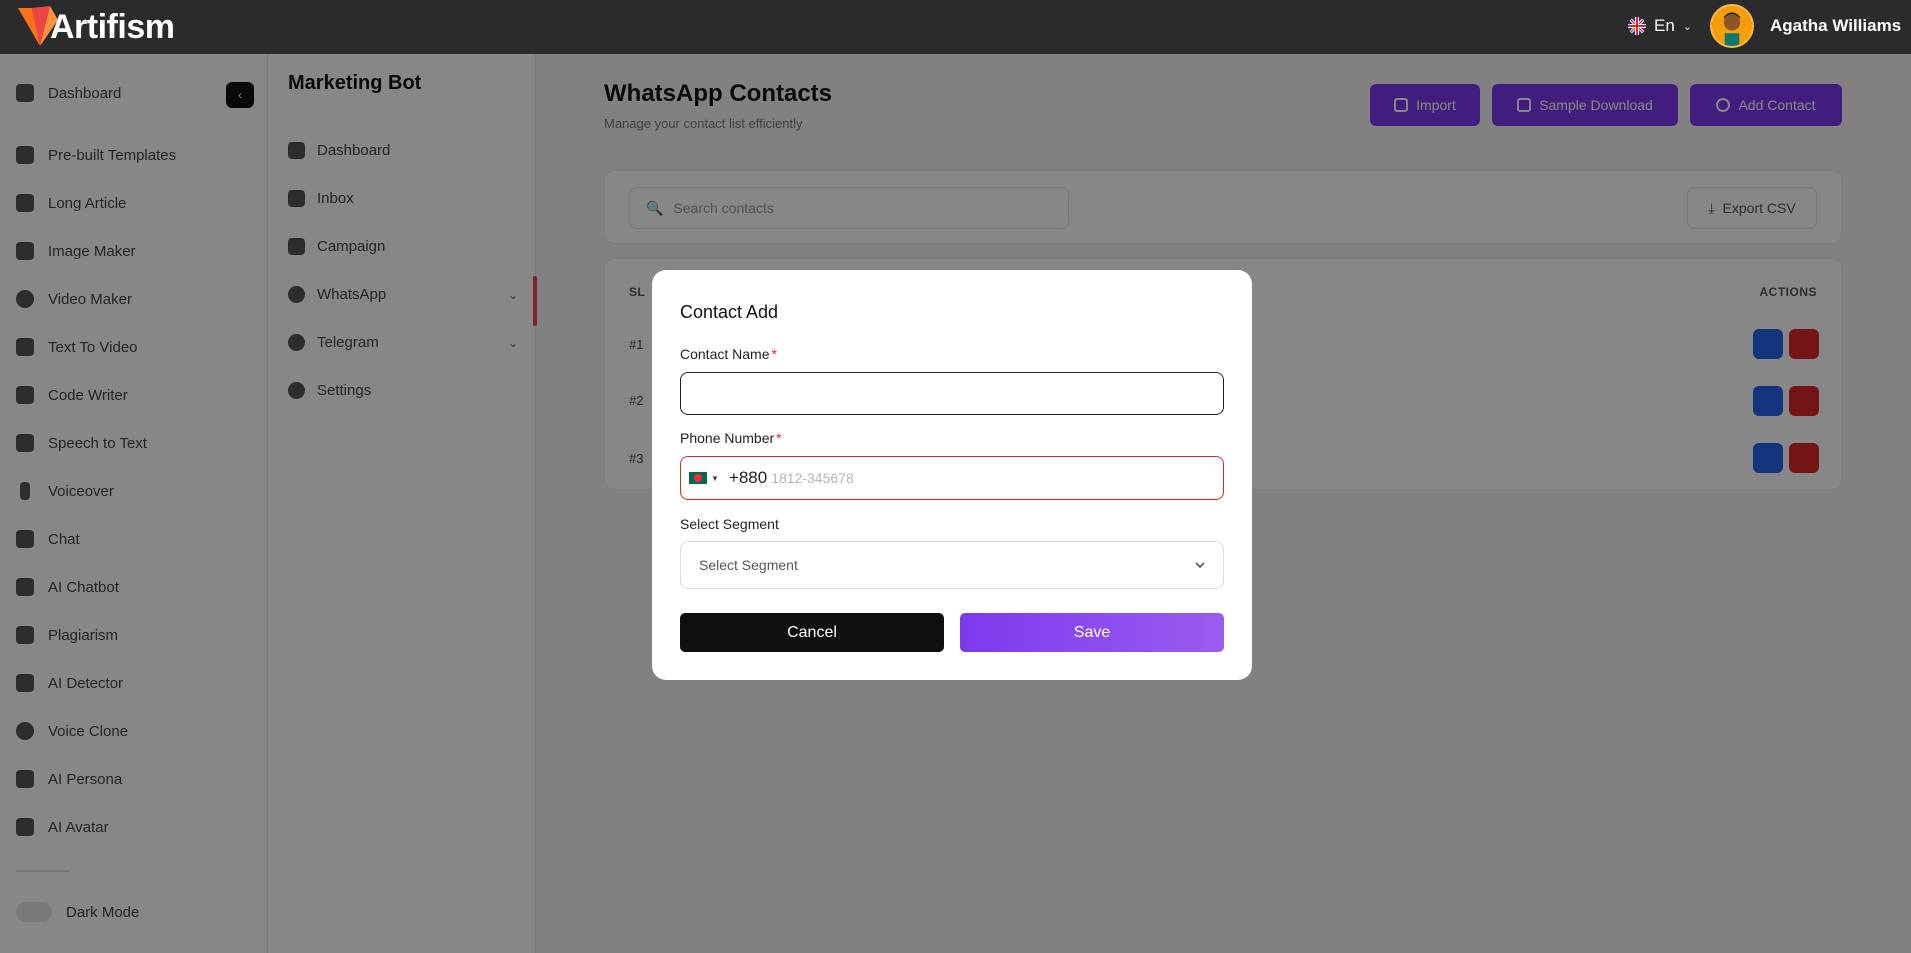 The image size is (1911, 953). Describe the element at coordinates (729, 312) in the screenshot. I see `modal-title: Contact Add` at that location.